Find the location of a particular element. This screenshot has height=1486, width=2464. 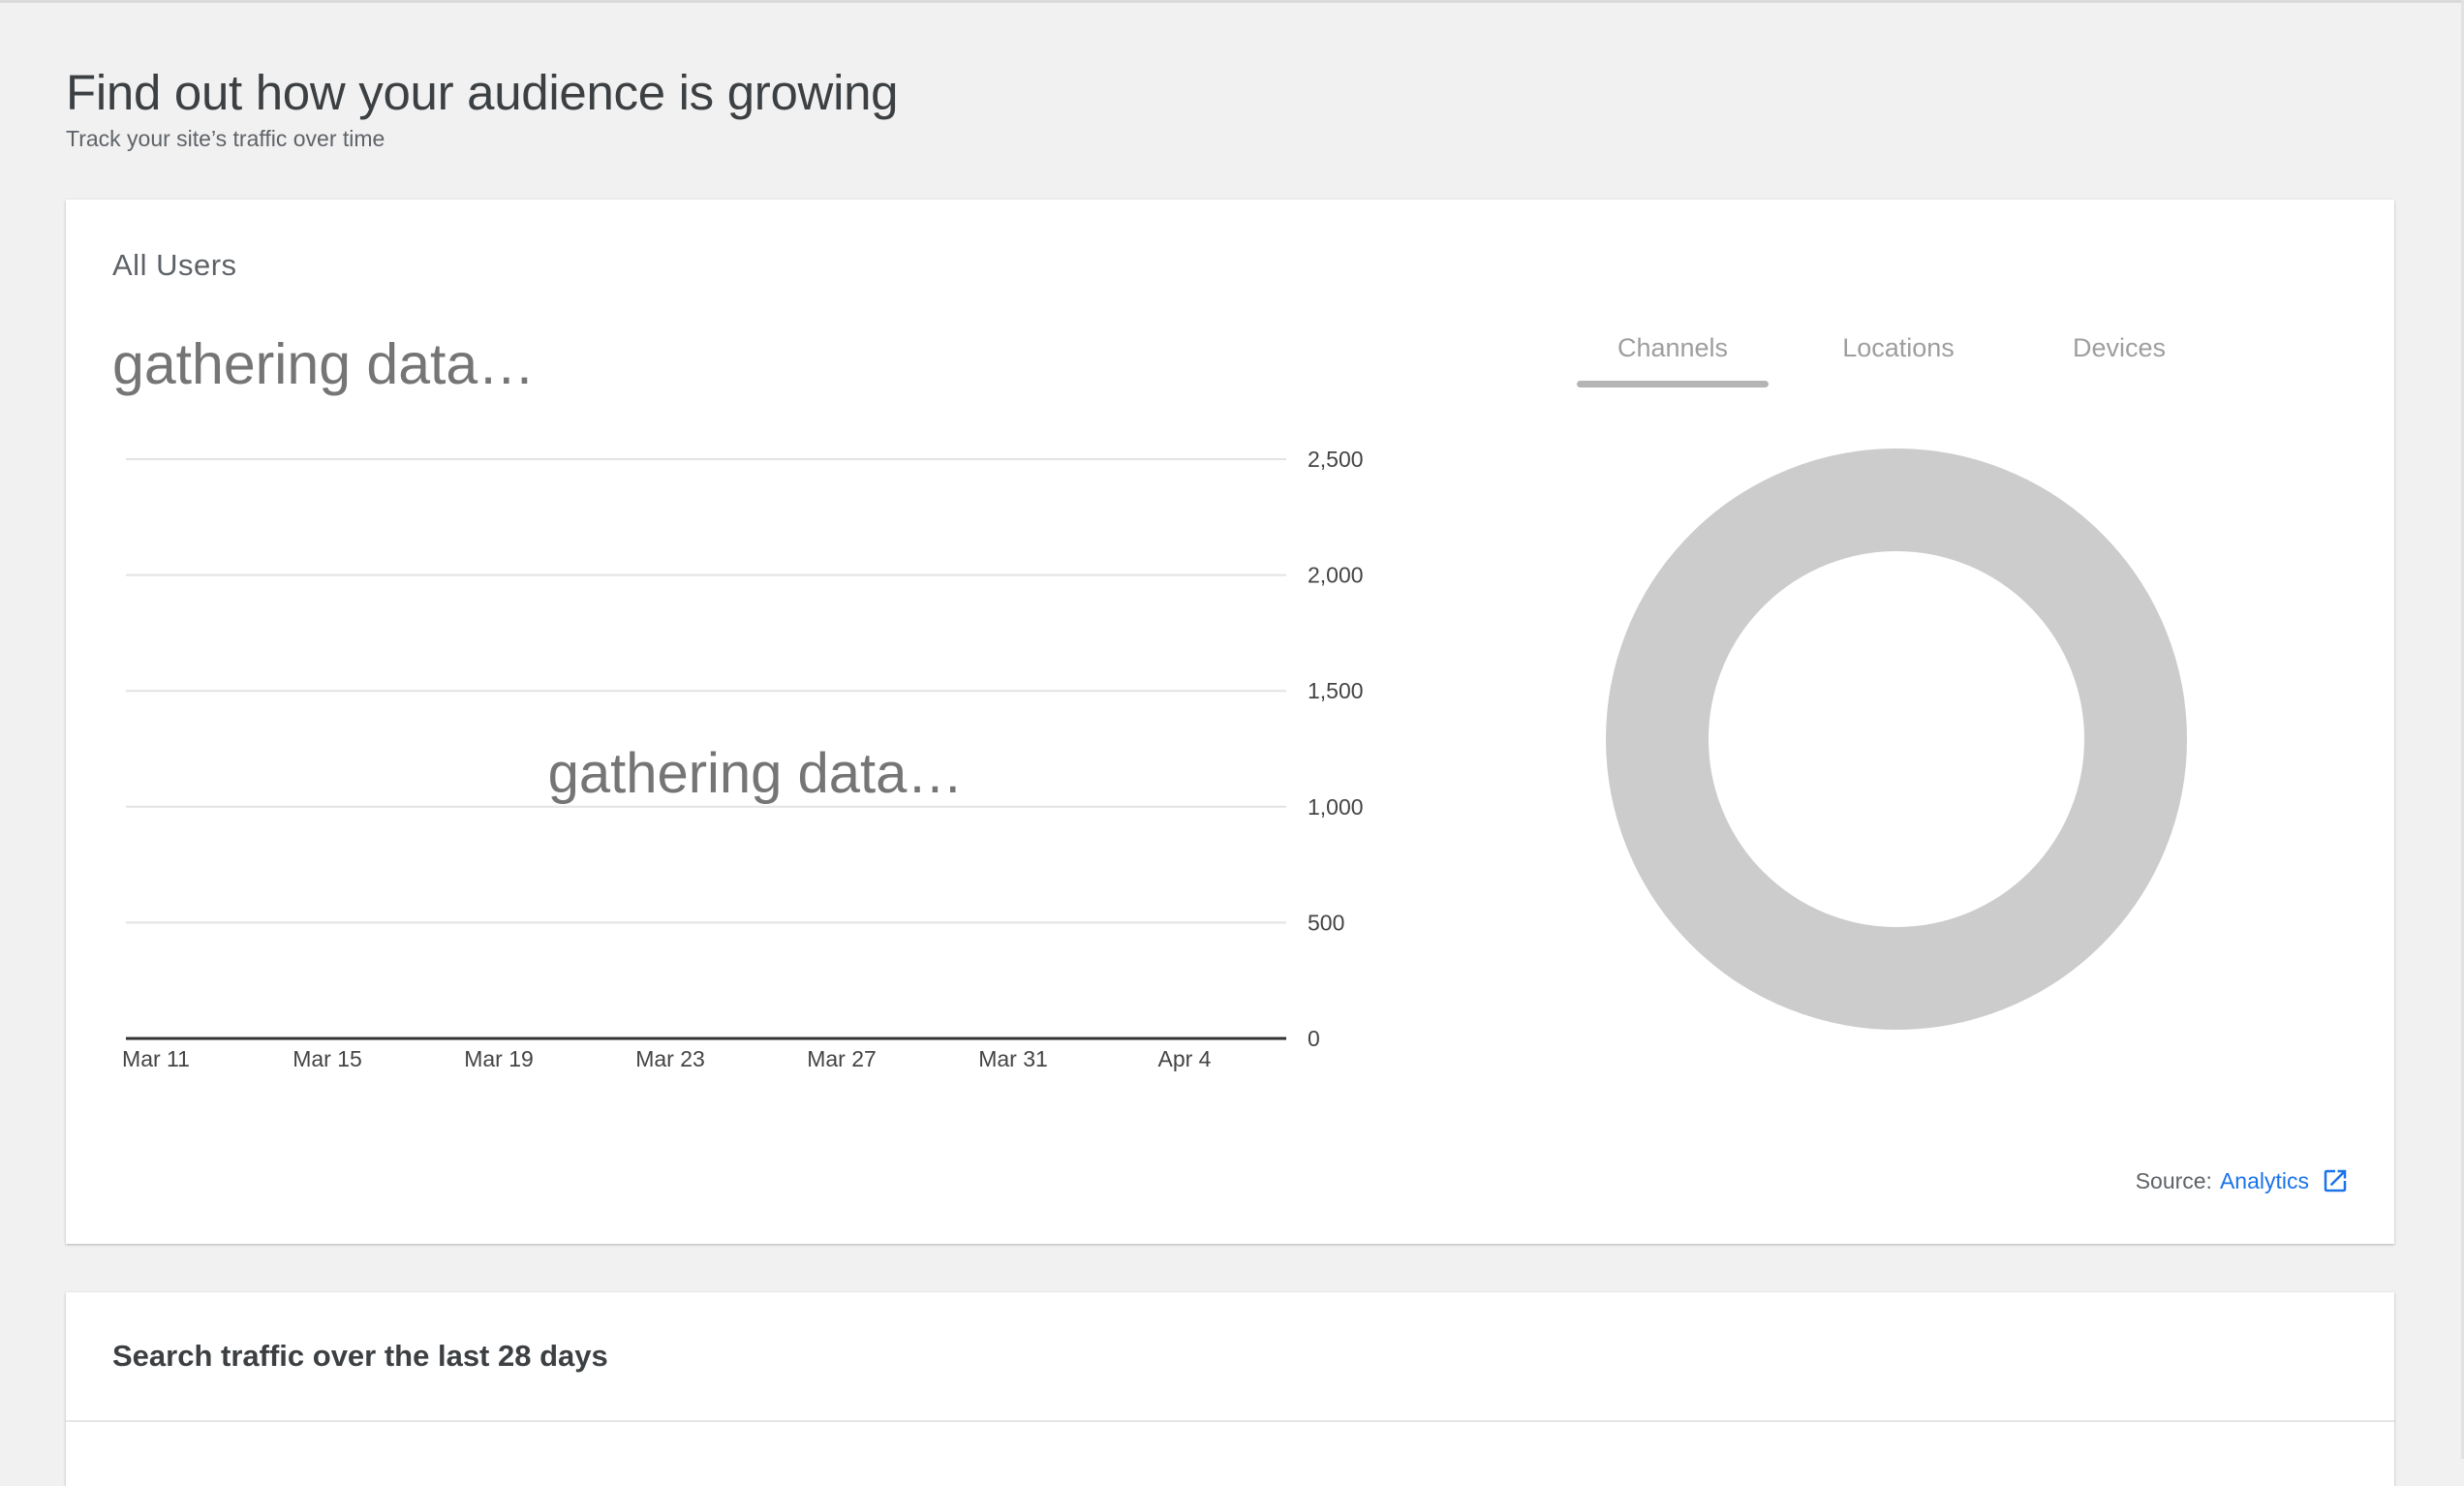

page-subtitle: Track your site’s traffic over time is located at coordinates (225, 139).